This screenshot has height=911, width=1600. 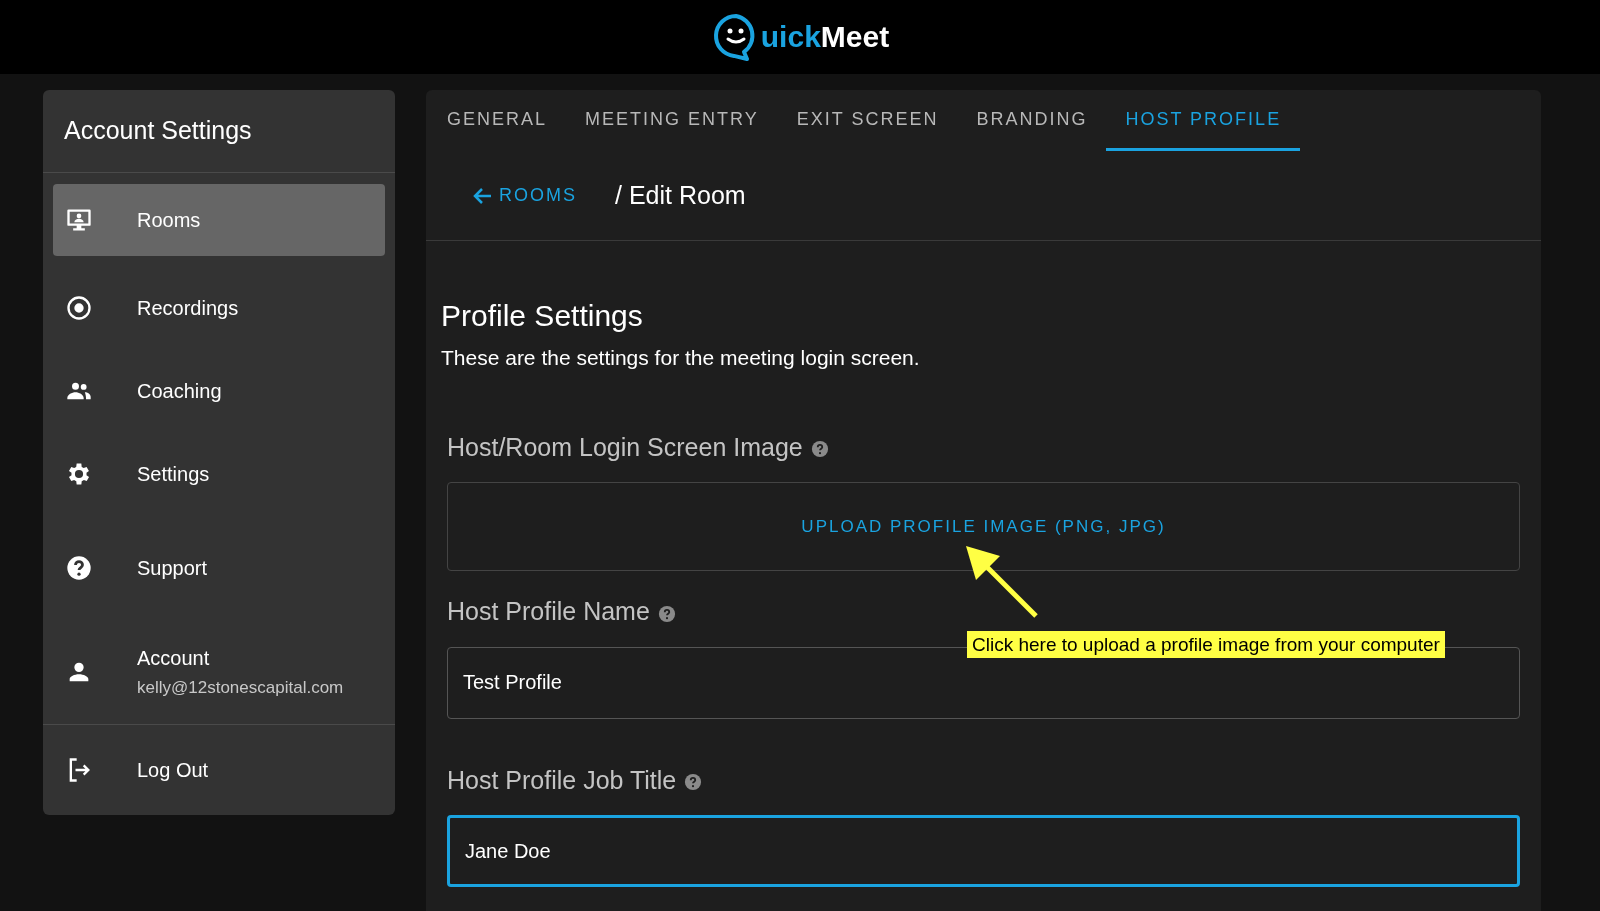 I want to click on sidebar-item-label: Recordings, so click(x=188, y=309).